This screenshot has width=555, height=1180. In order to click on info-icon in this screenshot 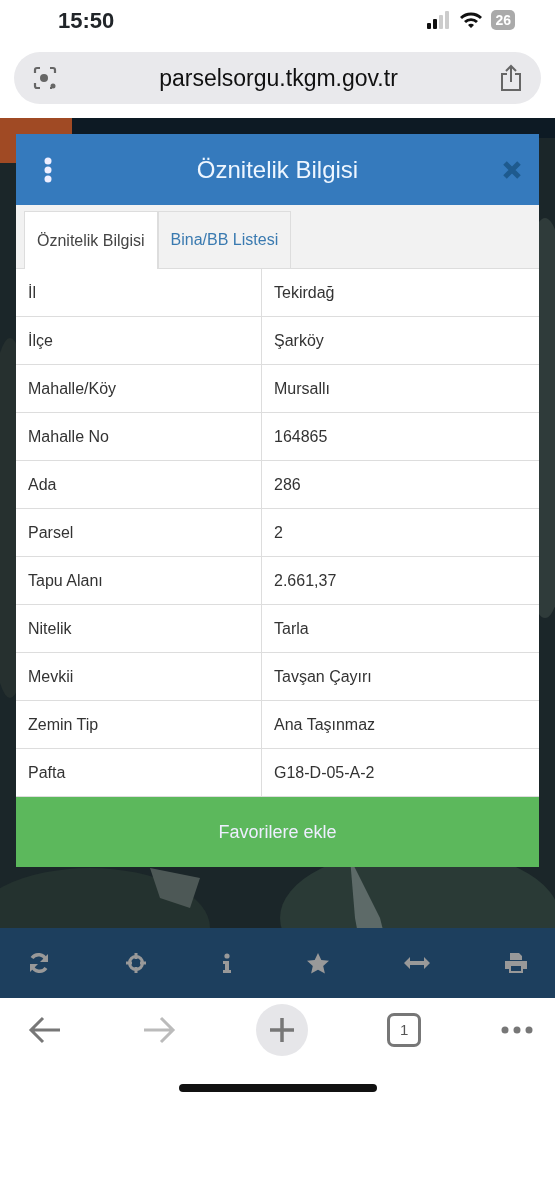, I will do `click(227, 963)`.